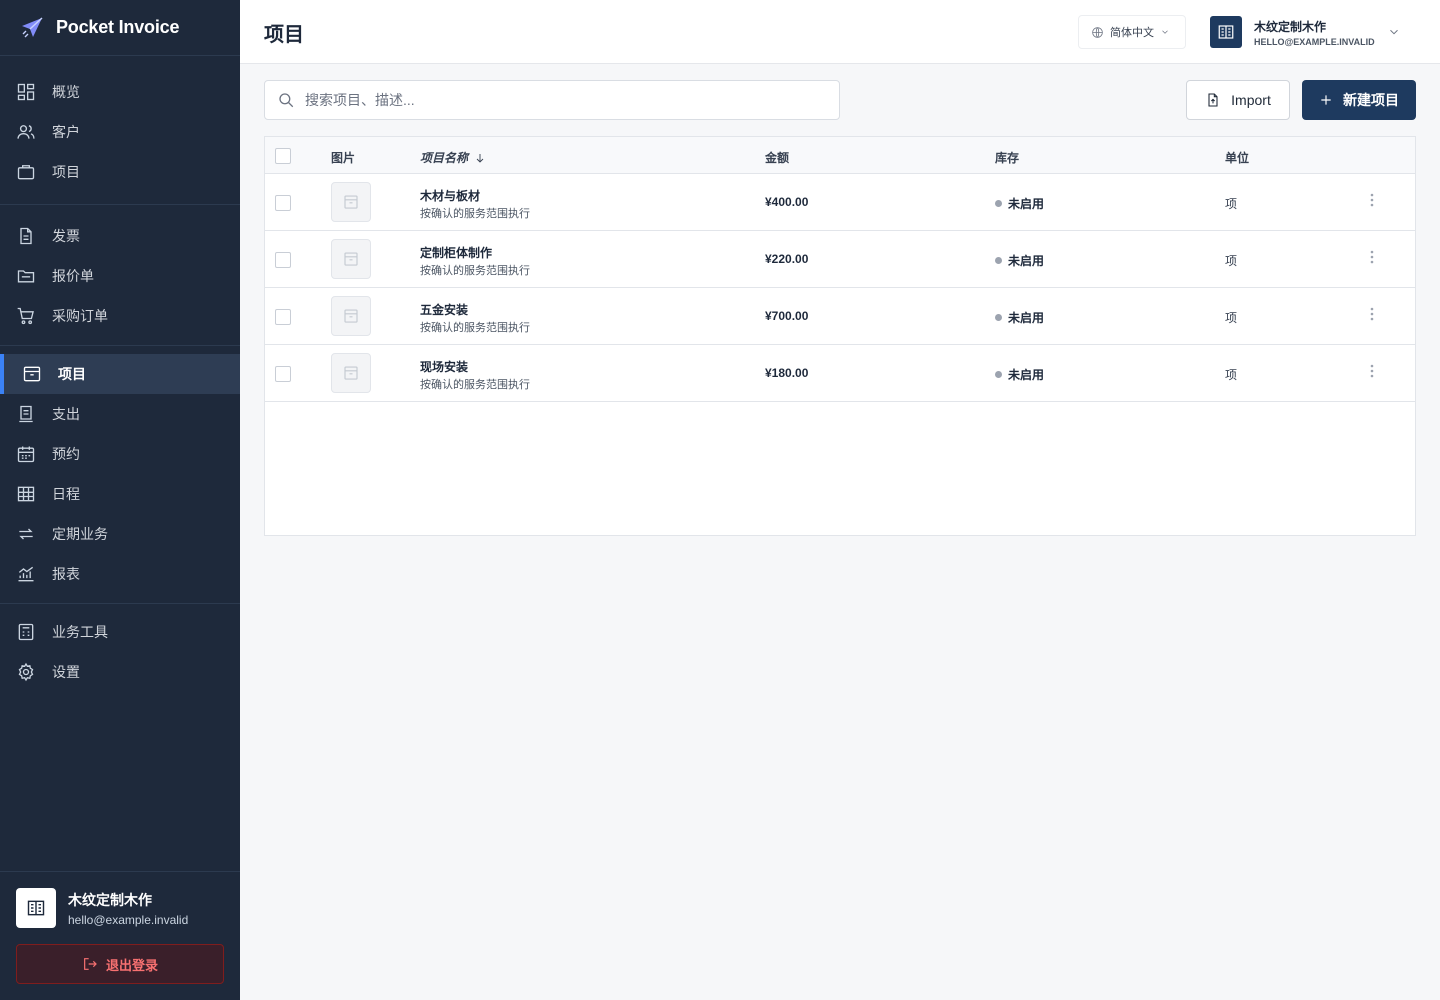  Describe the element at coordinates (840, 373) in the screenshot. I see `table-row: 现场安装 按确认的服务范围执行 ¥180.00 未启用 项` at that location.